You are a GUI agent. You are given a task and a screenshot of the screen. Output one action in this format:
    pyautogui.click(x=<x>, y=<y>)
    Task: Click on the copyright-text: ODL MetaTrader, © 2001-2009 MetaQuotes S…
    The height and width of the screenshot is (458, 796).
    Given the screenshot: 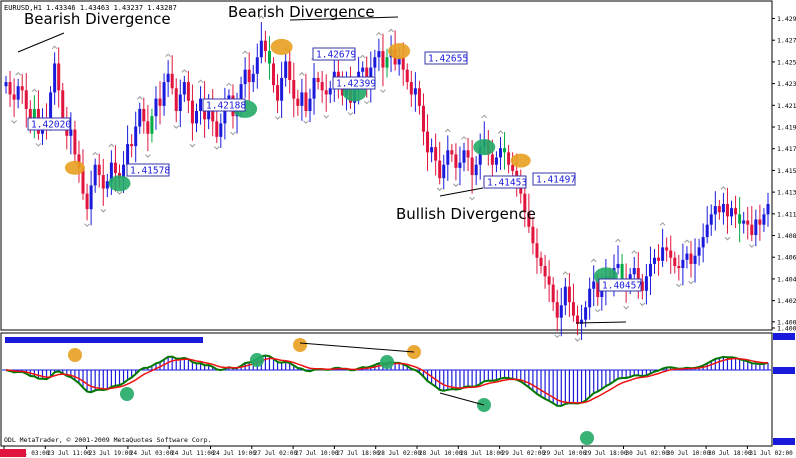 What is the action you would take?
    pyautogui.click(x=107, y=440)
    